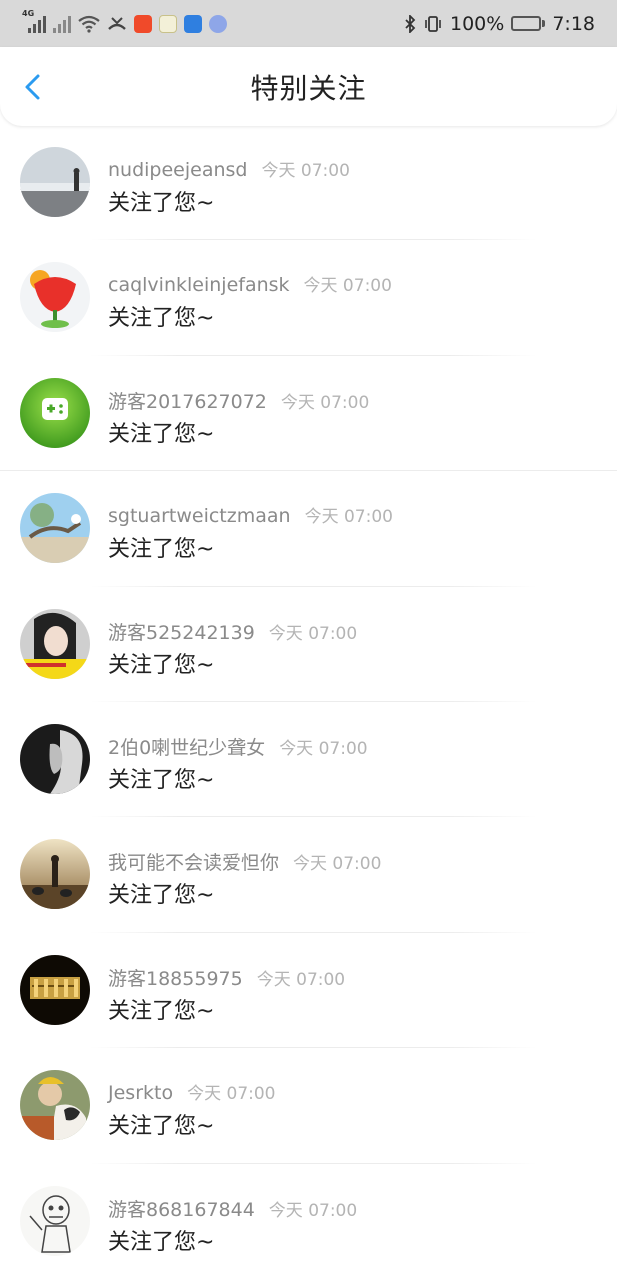  What do you see at coordinates (308, 414) in the screenshot?
I see `list-item: 游客2017627072 今天 07:00 关注了您~` at bounding box center [308, 414].